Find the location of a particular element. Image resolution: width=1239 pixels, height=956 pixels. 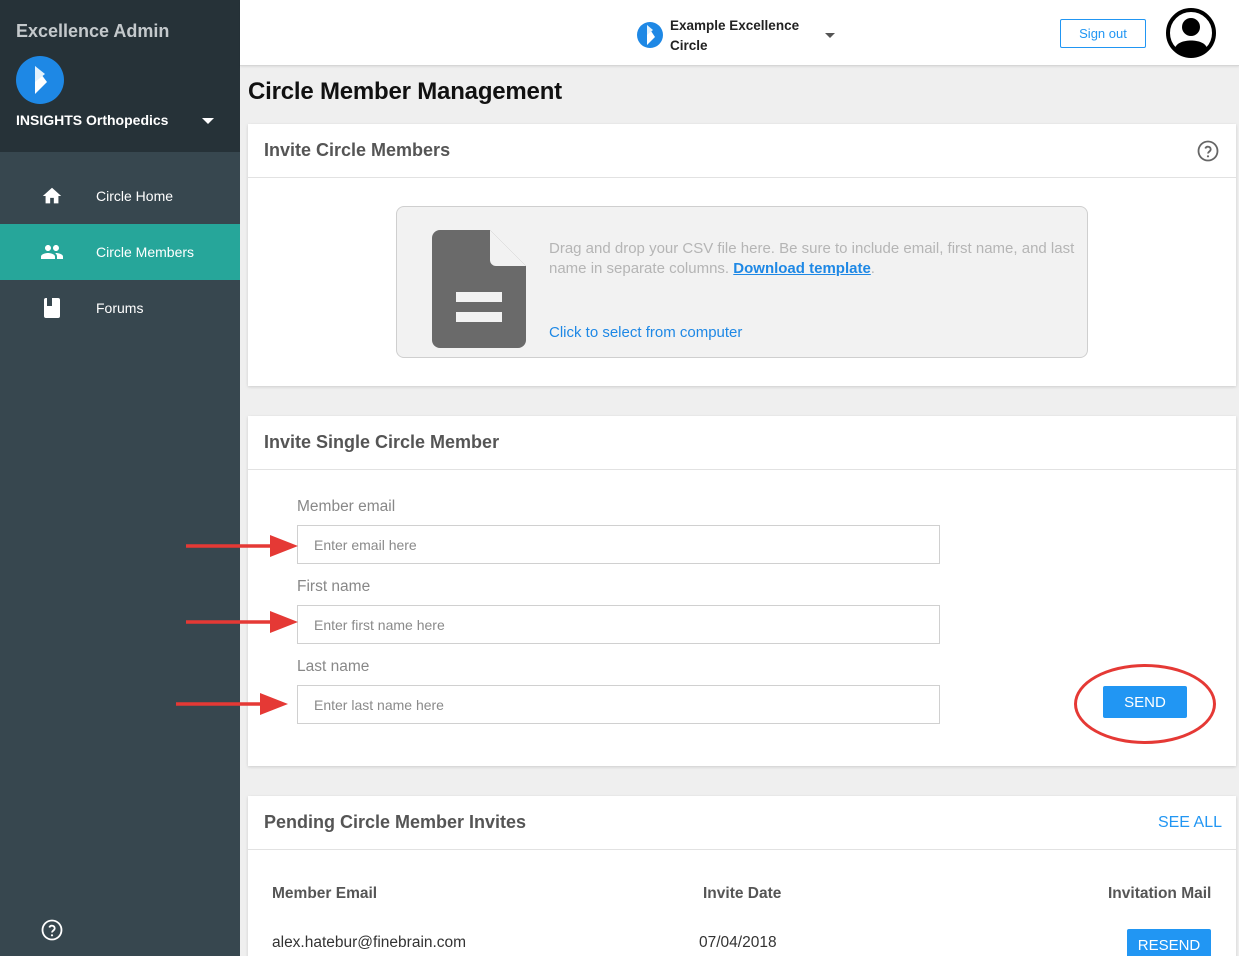

circle-name: Example Excellence Circle is located at coordinates (735, 35).